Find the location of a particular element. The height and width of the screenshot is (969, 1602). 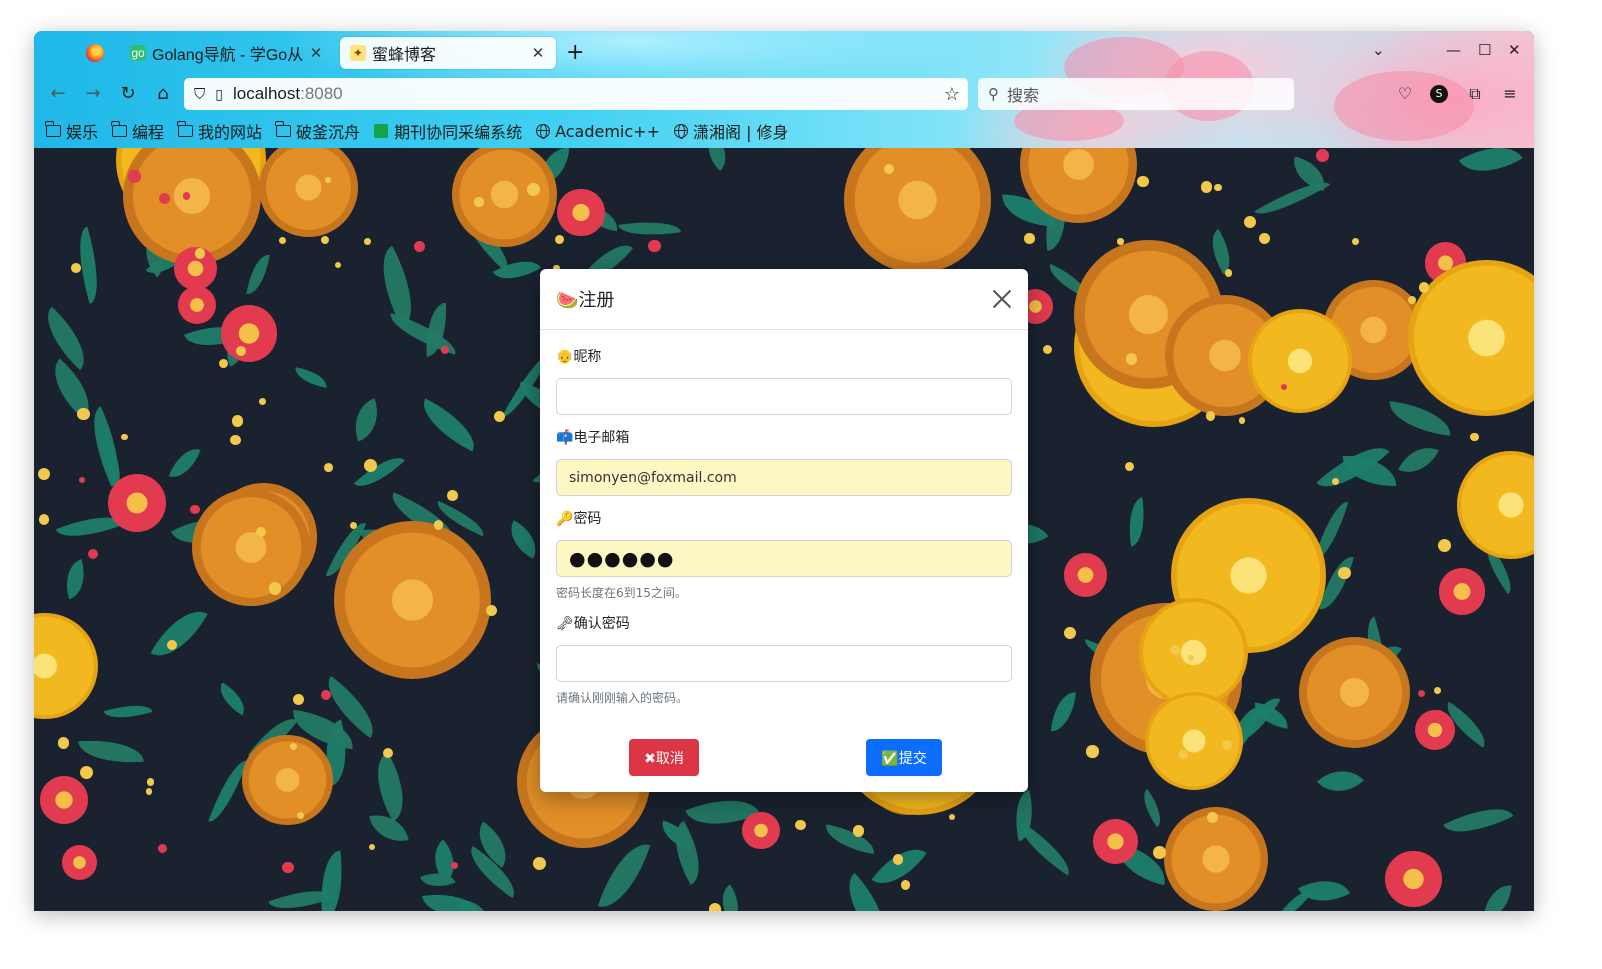

email-input: simonyen@foxmail.com is located at coordinates (784, 477).